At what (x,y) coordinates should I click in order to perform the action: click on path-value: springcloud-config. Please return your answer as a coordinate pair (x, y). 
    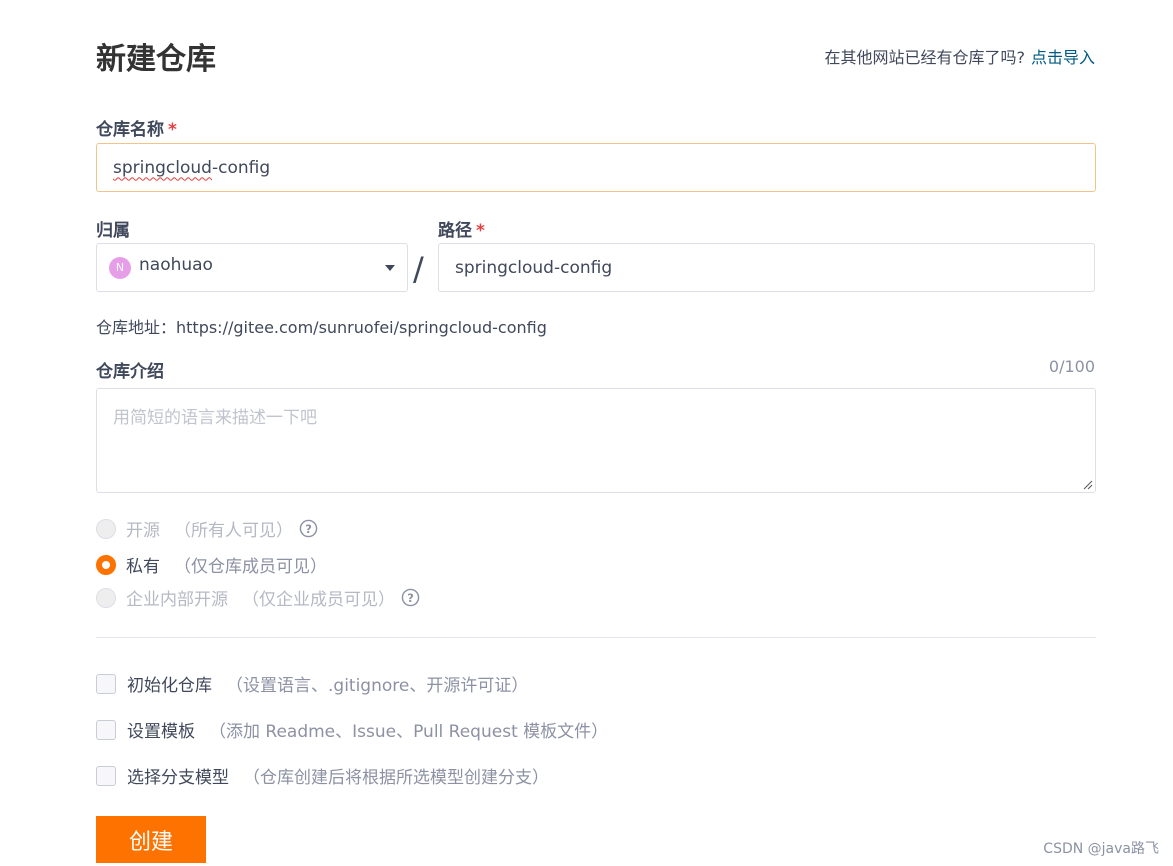
    Looking at the image, I should click on (534, 267).